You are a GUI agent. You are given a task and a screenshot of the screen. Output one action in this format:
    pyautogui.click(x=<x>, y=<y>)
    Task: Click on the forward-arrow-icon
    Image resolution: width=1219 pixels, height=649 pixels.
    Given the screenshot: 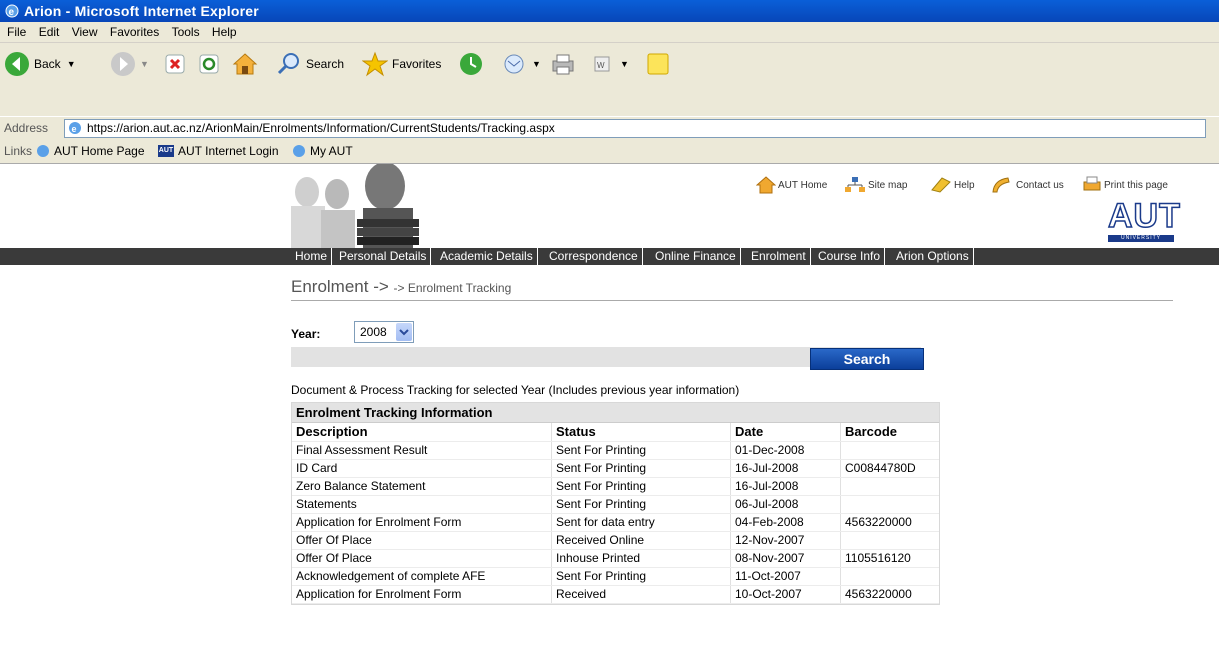 What is the action you would take?
    pyautogui.click(x=123, y=64)
    